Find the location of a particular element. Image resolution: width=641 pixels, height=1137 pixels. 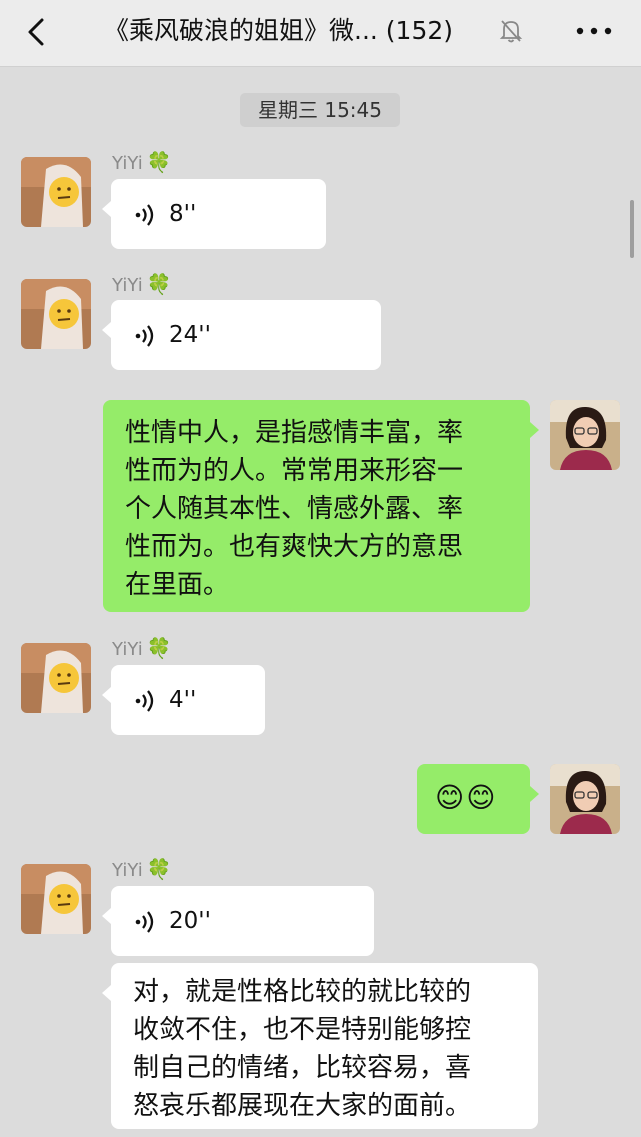

chat-header: 《乘风破浪的姐姐》微... (152) is located at coordinates (320, 33).